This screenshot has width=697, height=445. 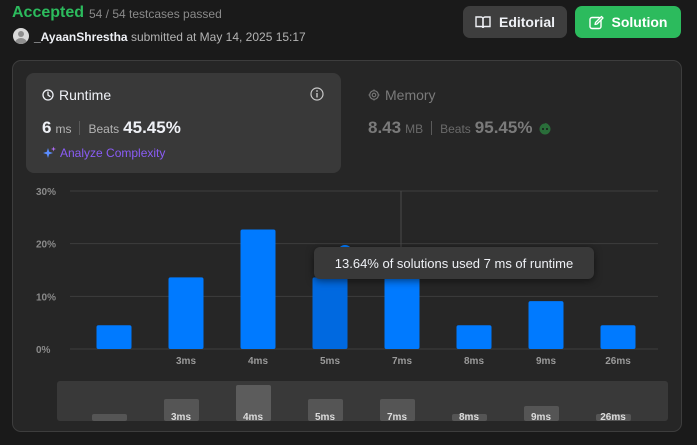 What do you see at coordinates (109, 417) in the screenshot?
I see `overview-bar` at bounding box center [109, 417].